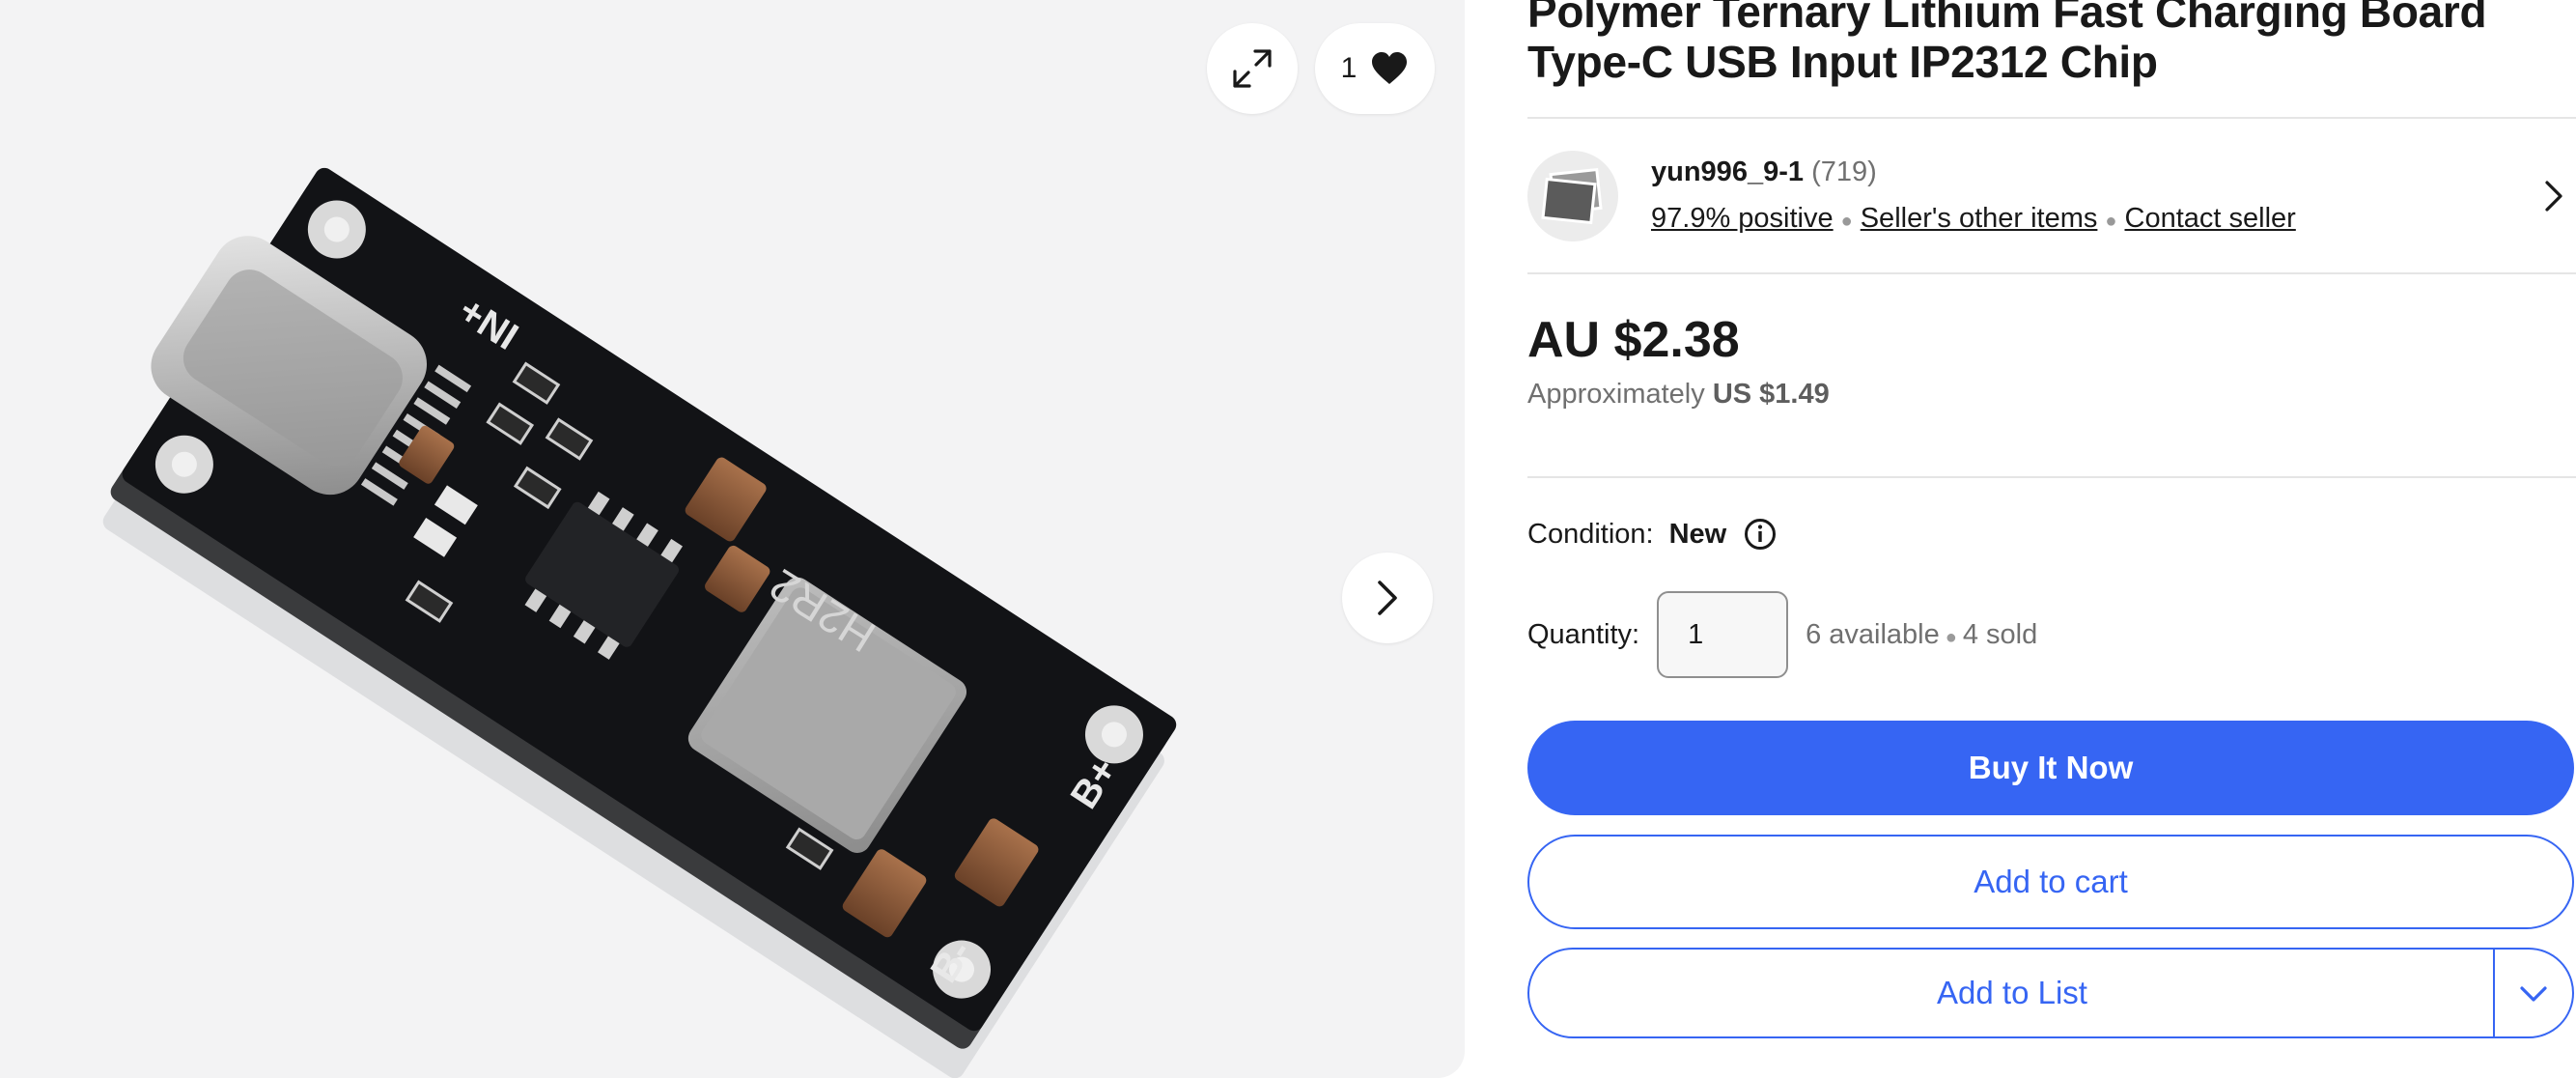  Describe the element at coordinates (1698, 534) in the screenshot. I see `condition-value: New` at that location.